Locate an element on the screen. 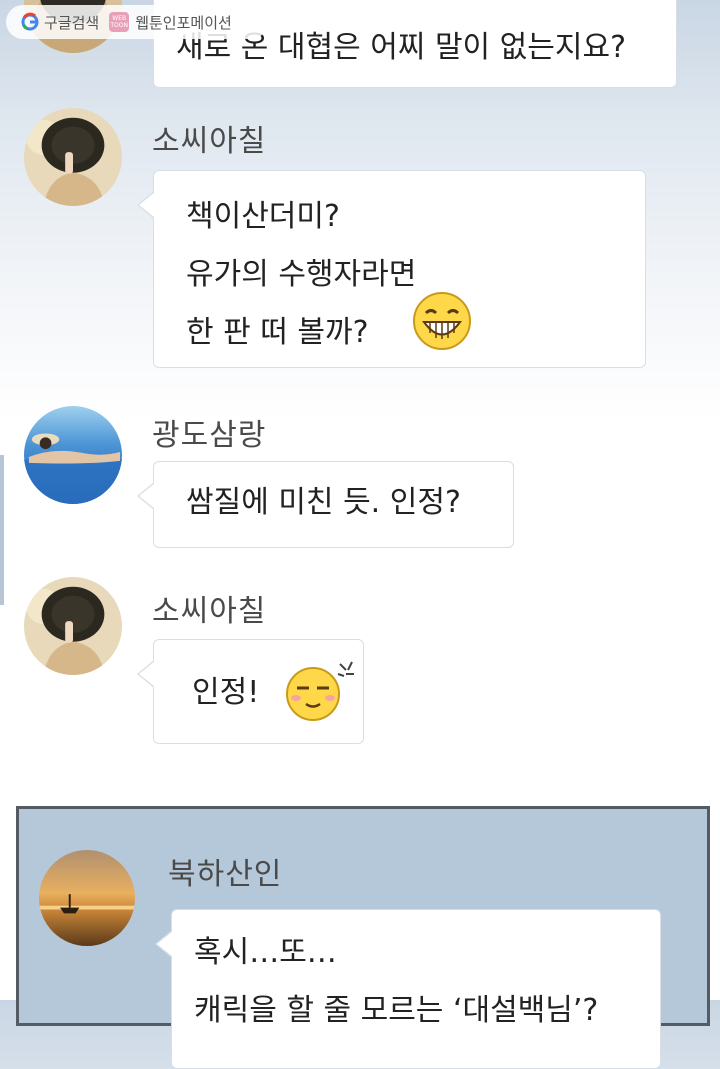  message-text: 쌈질에 미친 듯. 인정? is located at coordinates (323, 502).